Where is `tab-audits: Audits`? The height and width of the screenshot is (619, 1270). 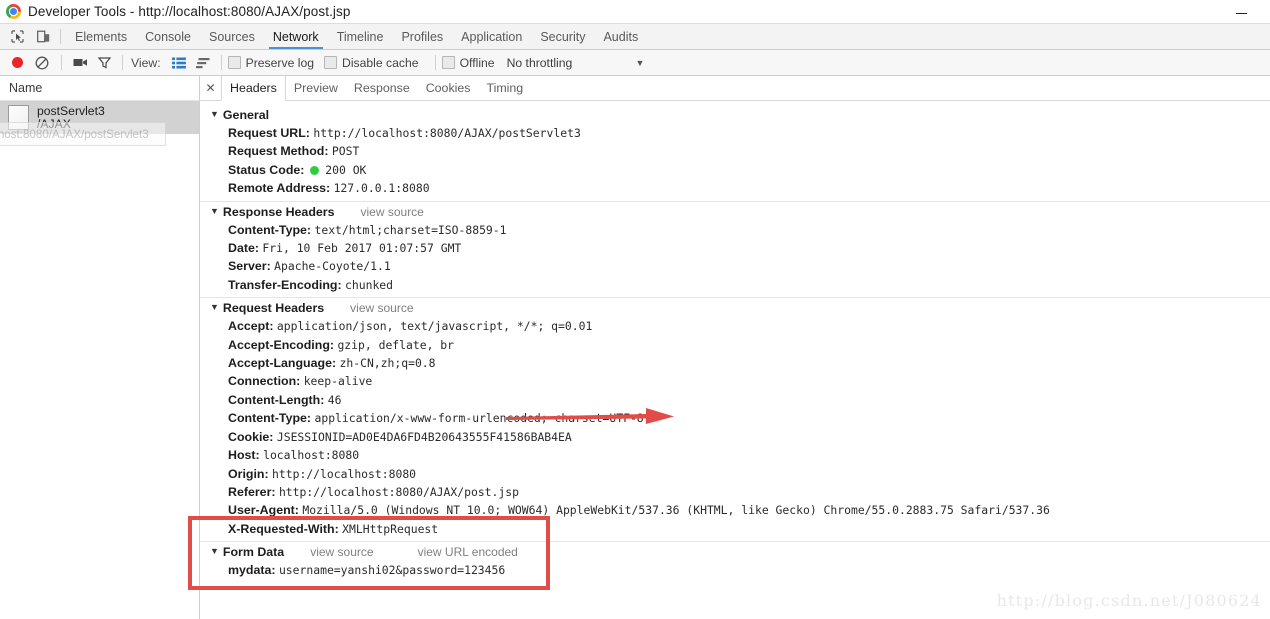 tab-audits: Audits is located at coordinates (620, 36).